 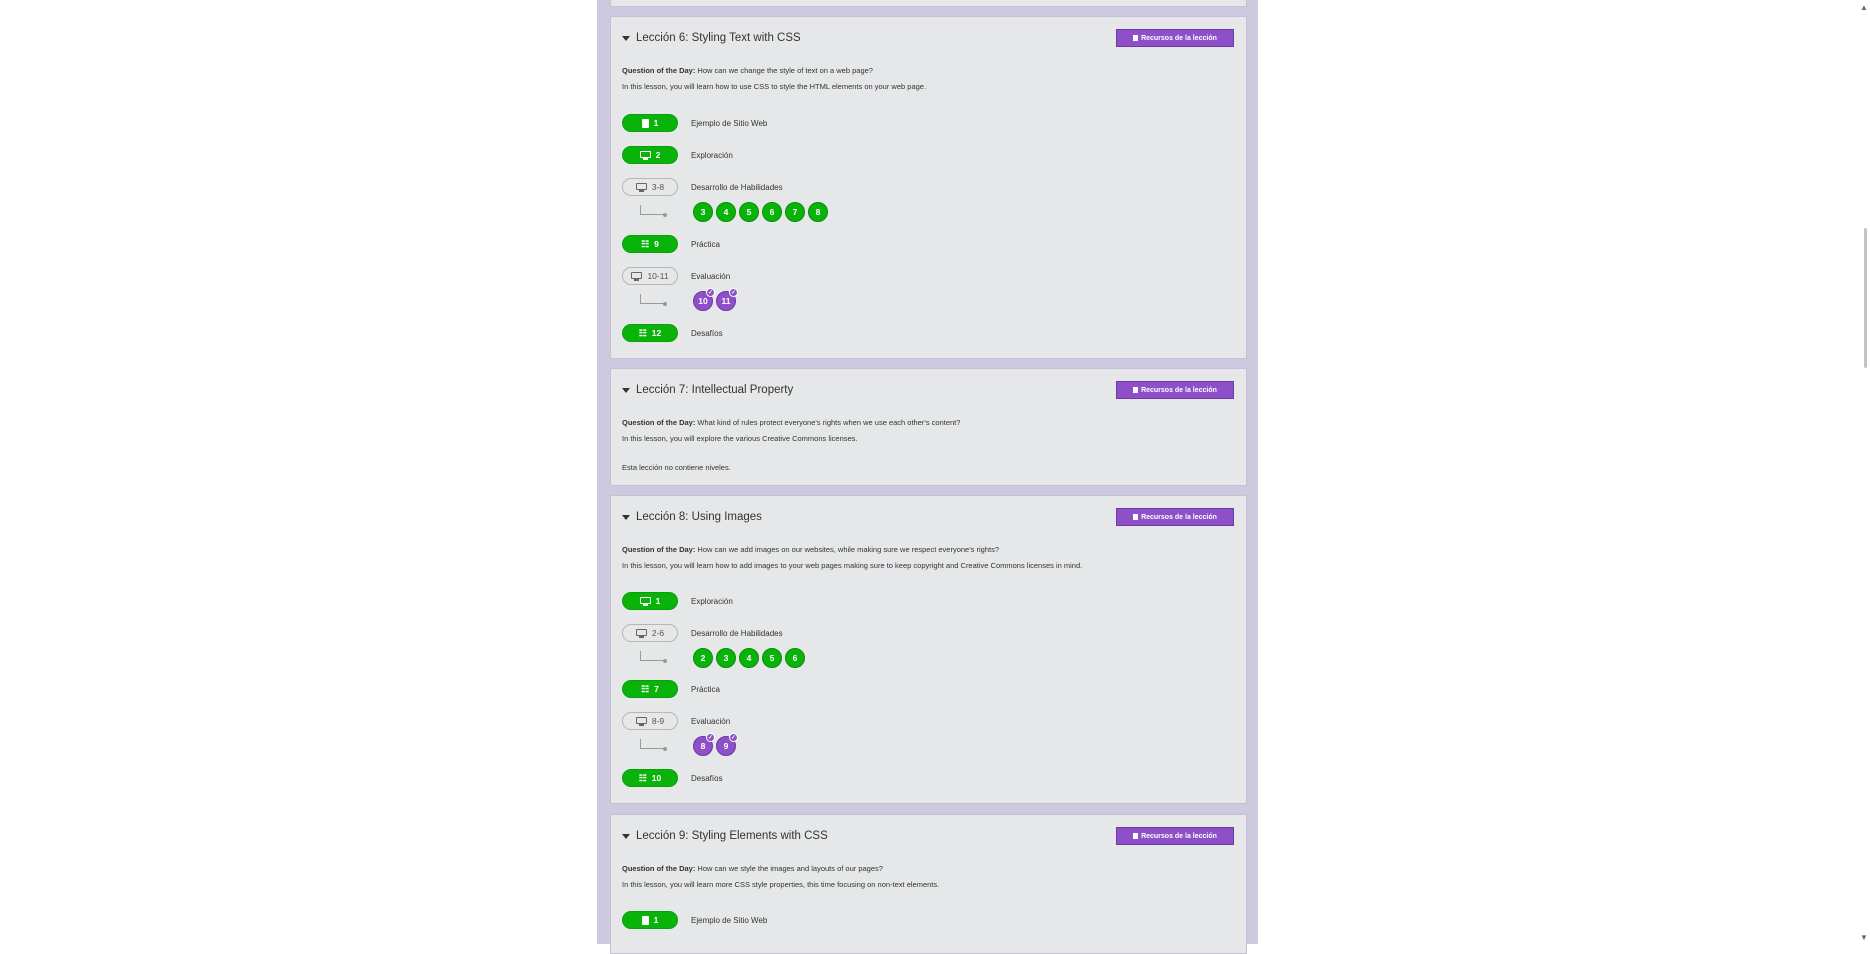 What do you see at coordinates (658, 155) in the screenshot?
I see `level-badge: 2` at bounding box center [658, 155].